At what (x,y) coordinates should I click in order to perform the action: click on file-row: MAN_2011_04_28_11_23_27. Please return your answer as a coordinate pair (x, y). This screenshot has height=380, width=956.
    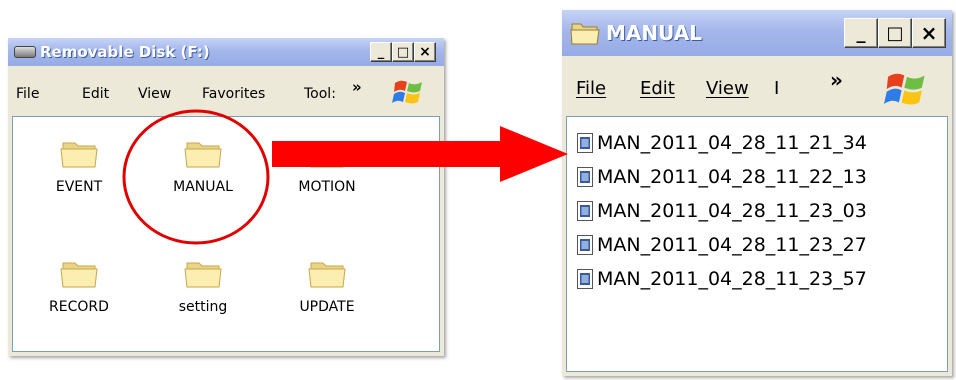
    Looking at the image, I should click on (722, 245).